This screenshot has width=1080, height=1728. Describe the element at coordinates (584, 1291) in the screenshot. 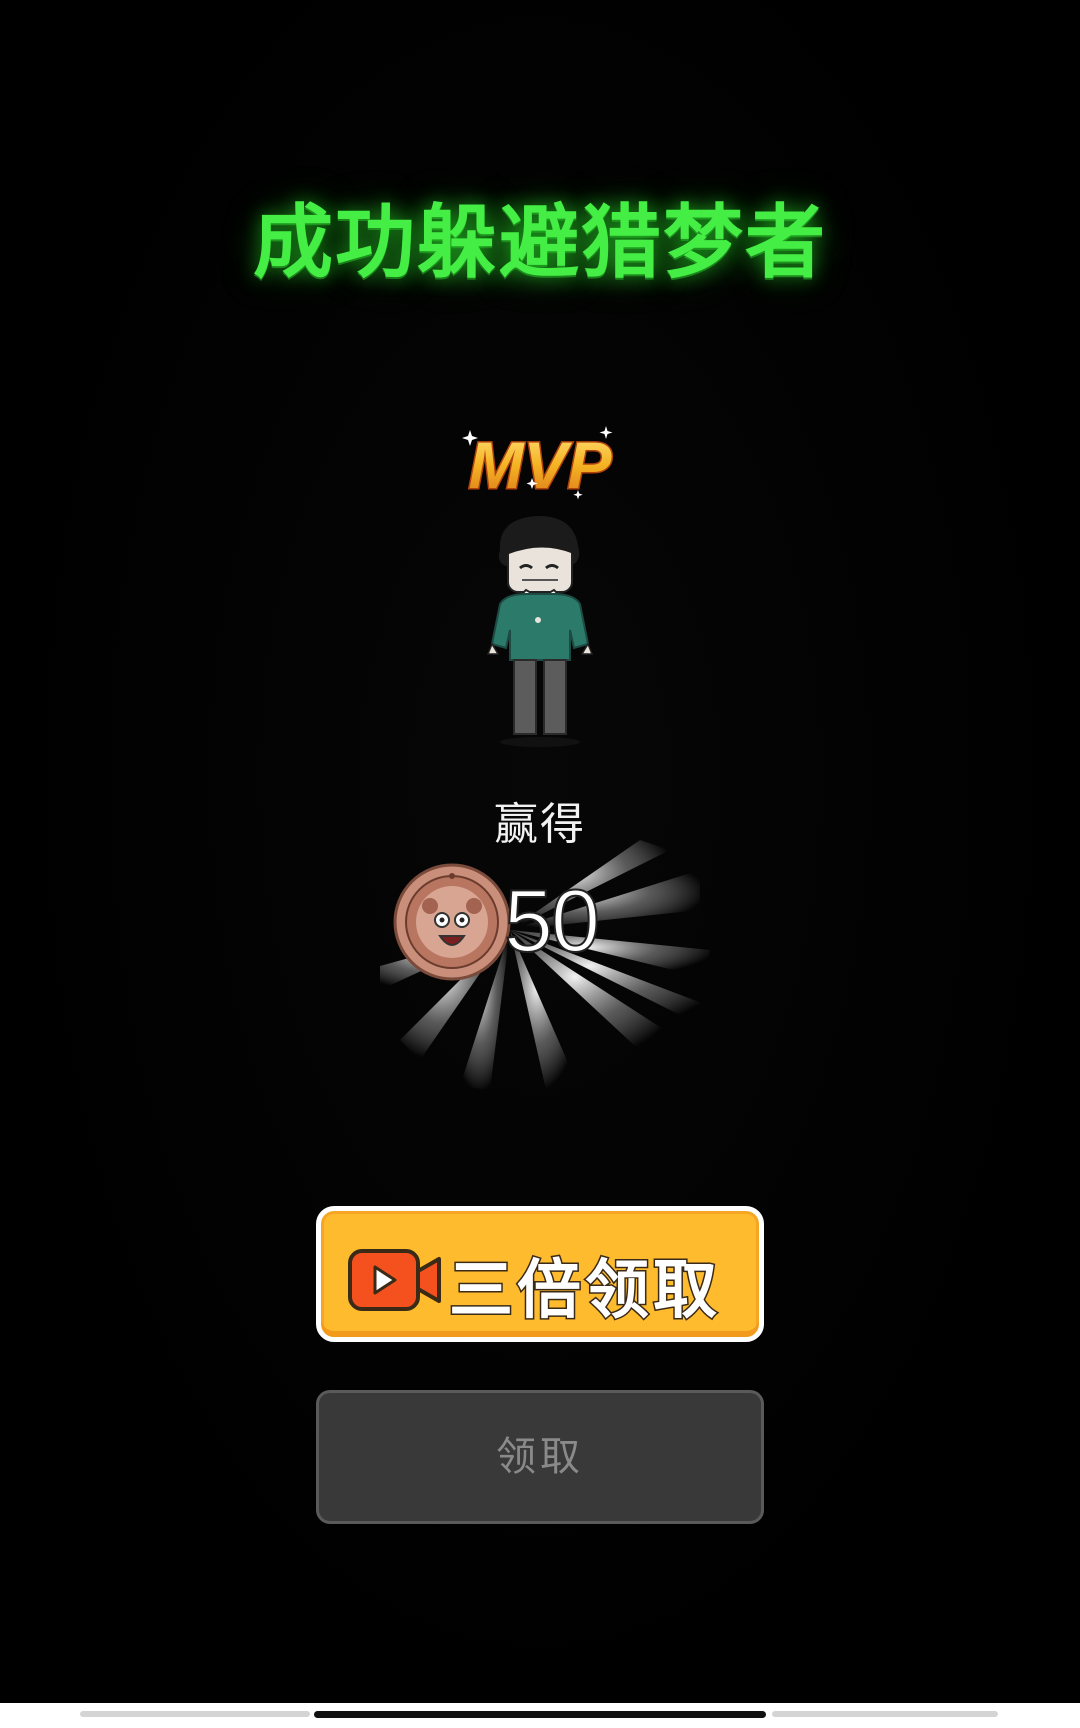

I see `triple-claim-label: 三倍领取` at that location.